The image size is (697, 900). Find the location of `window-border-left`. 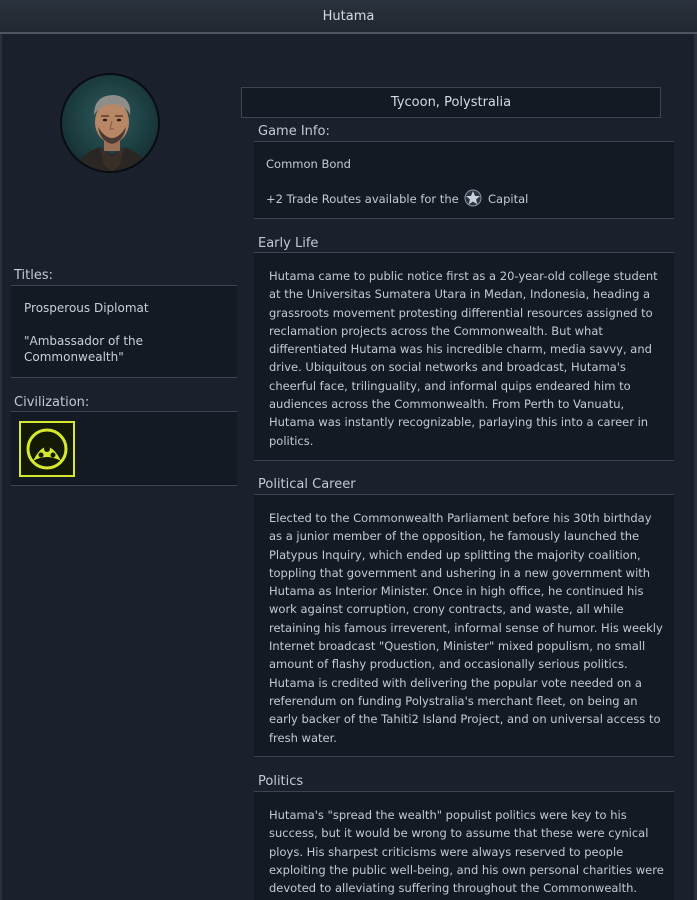

window-border-left is located at coordinates (1, 467).